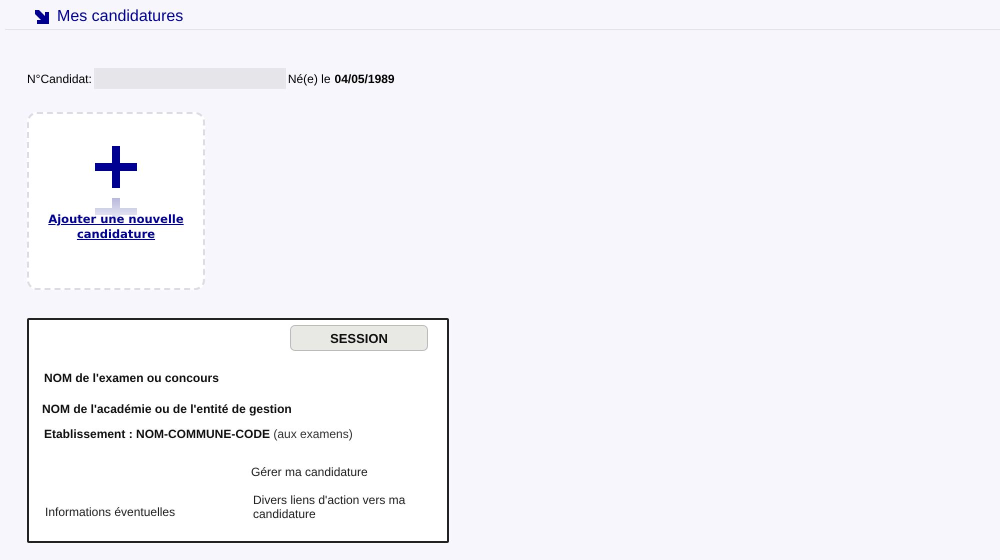 The width and height of the screenshot is (1000, 560). Describe the element at coordinates (110, 513) in the screenshot. I see `info-text: Informations éventuelles` at that location.